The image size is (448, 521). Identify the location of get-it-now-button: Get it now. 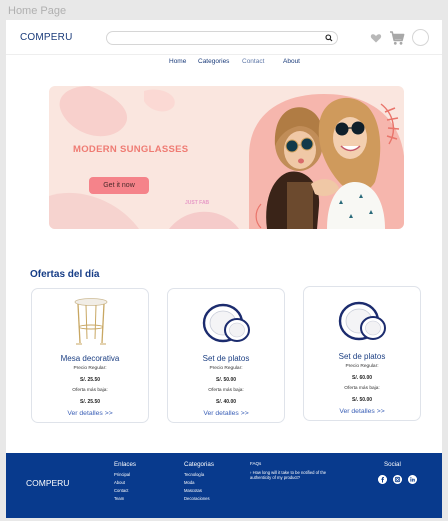
(119, 185).